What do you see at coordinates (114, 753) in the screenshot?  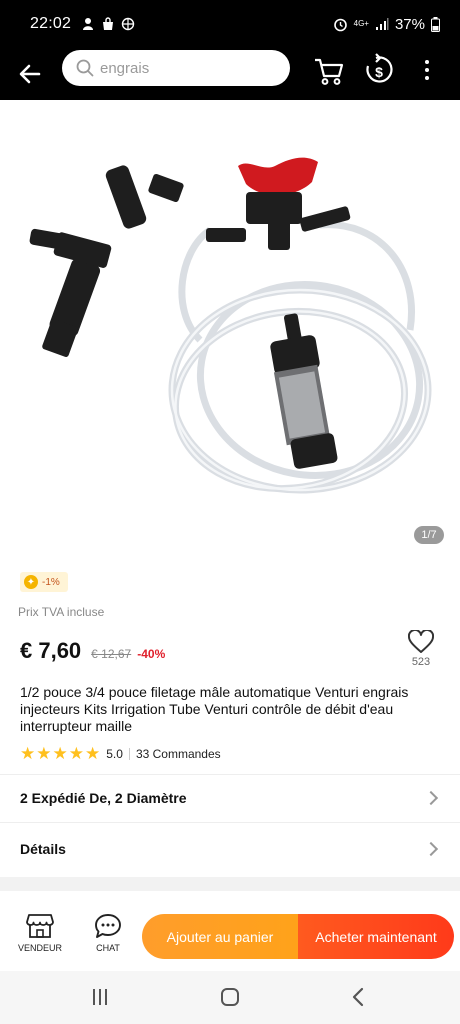 I see `rating-value: 5.0` at bounding box center [114, 753].